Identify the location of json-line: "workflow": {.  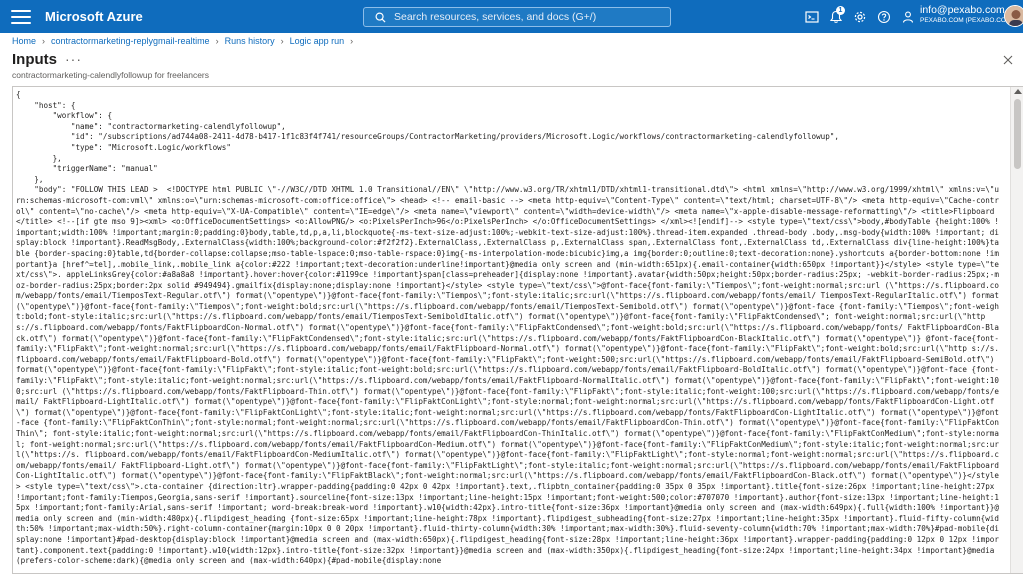
(64, 116).